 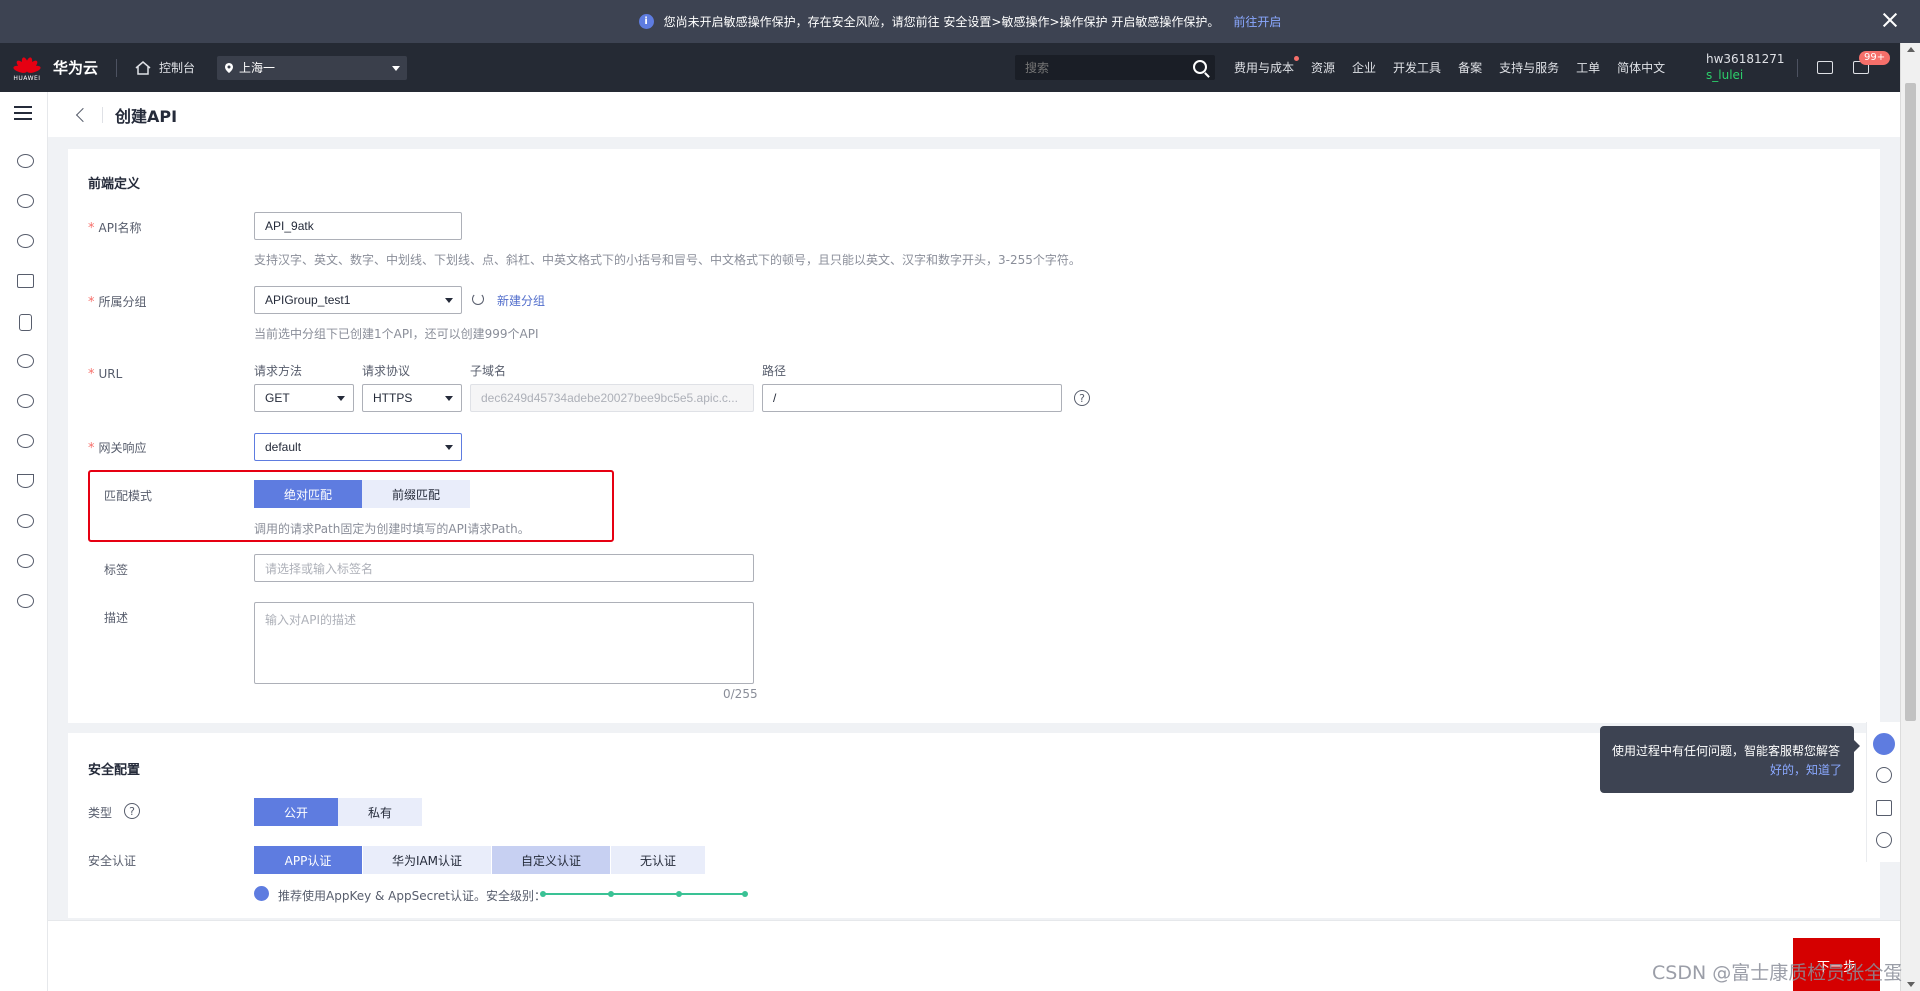 What do you see at coordinates (478, 299) in the screenshot?
I see `refresh-icon` at bounding box center [478, 299].